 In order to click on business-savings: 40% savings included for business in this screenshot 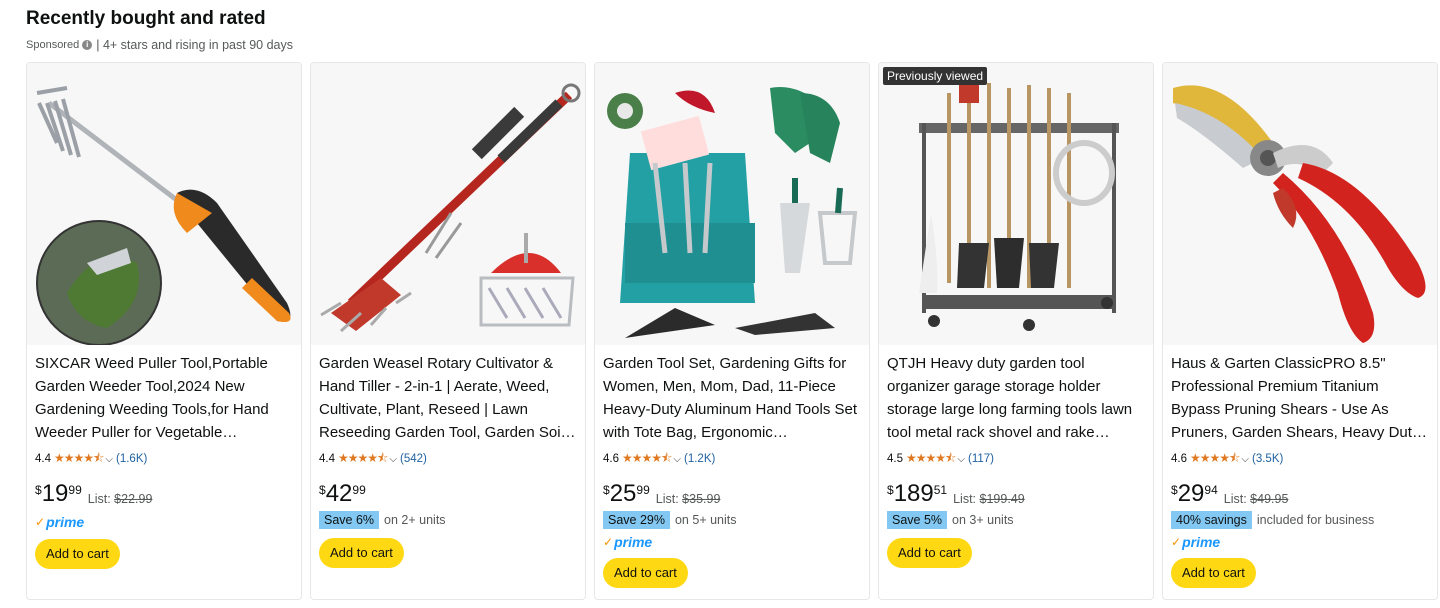, I will do `click(1272, 520)`.